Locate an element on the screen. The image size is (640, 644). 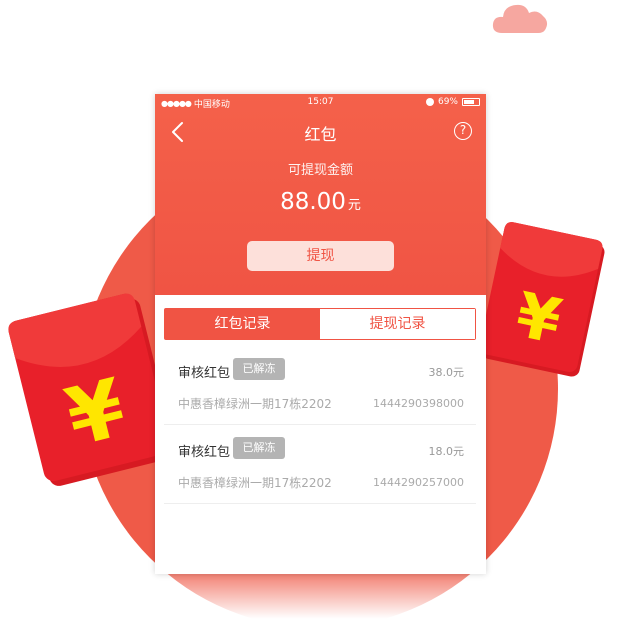
status-bar: ●●●●● 中国移动 15:07 69% is located at coordinates (320, 103).